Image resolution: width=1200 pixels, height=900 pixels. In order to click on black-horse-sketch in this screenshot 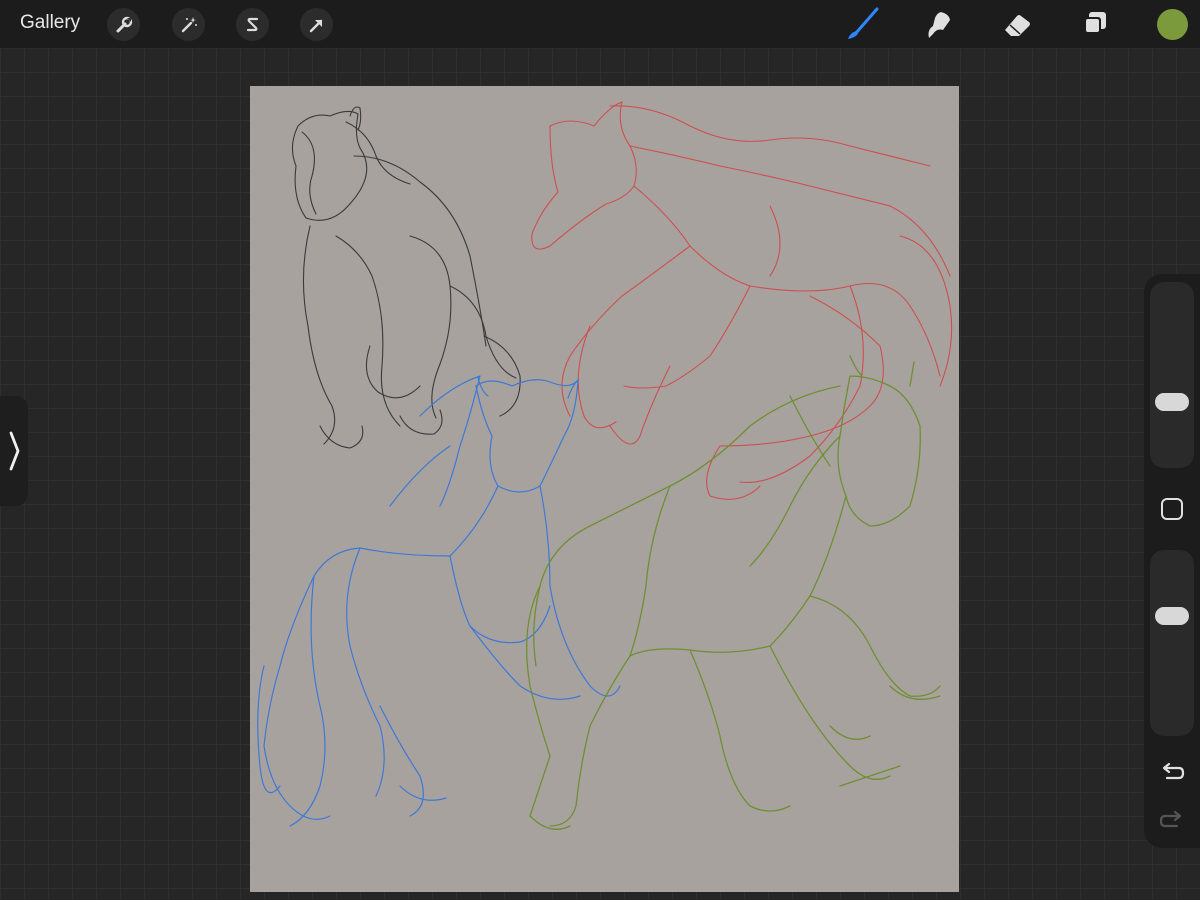, I will do `click(406, 277)`.